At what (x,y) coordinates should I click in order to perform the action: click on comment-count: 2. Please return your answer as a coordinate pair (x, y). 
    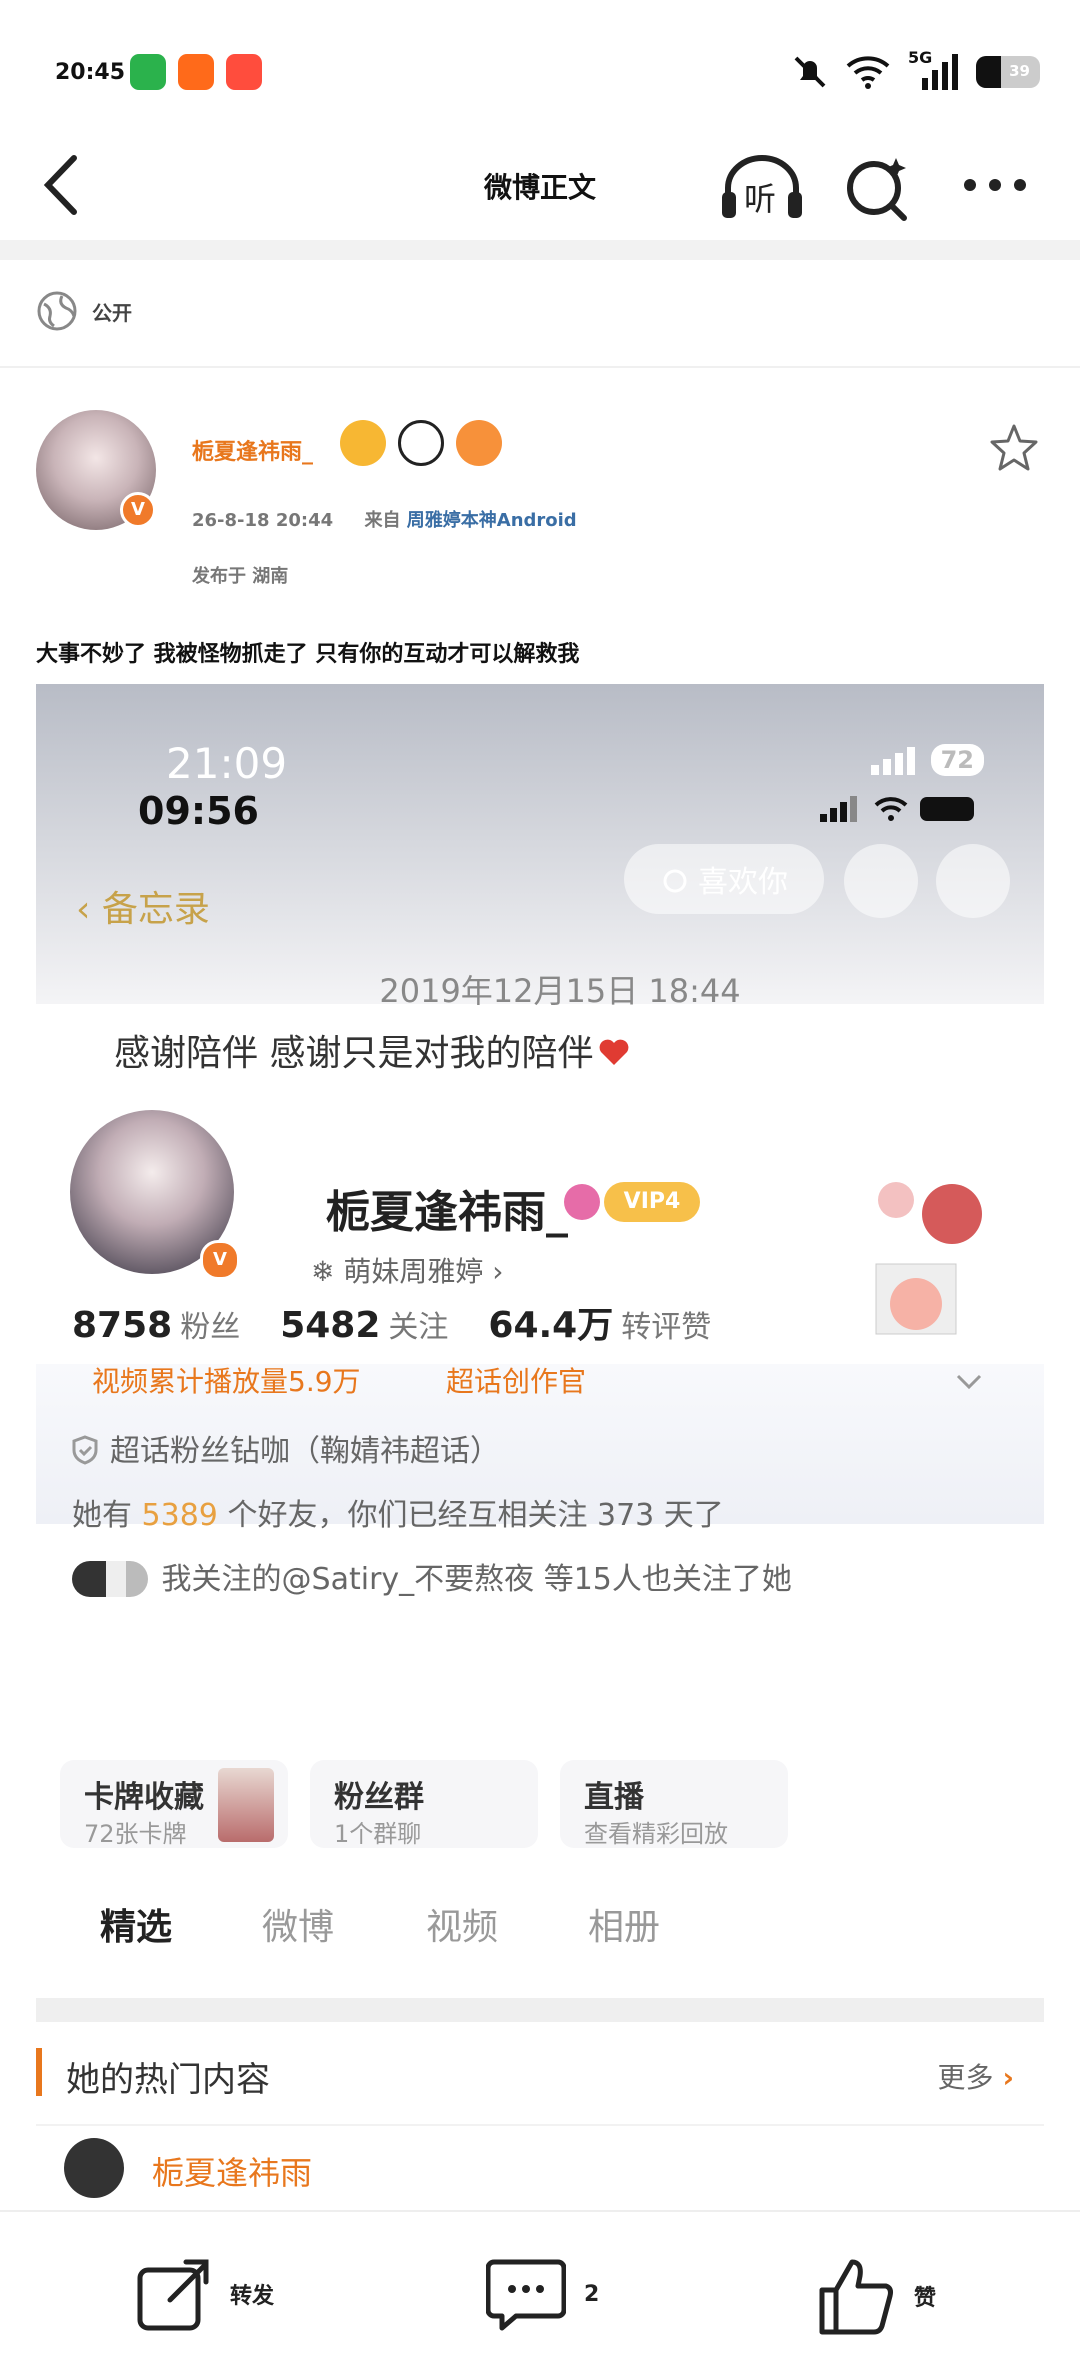
    Looking at the image, I should click on (592, 2294).